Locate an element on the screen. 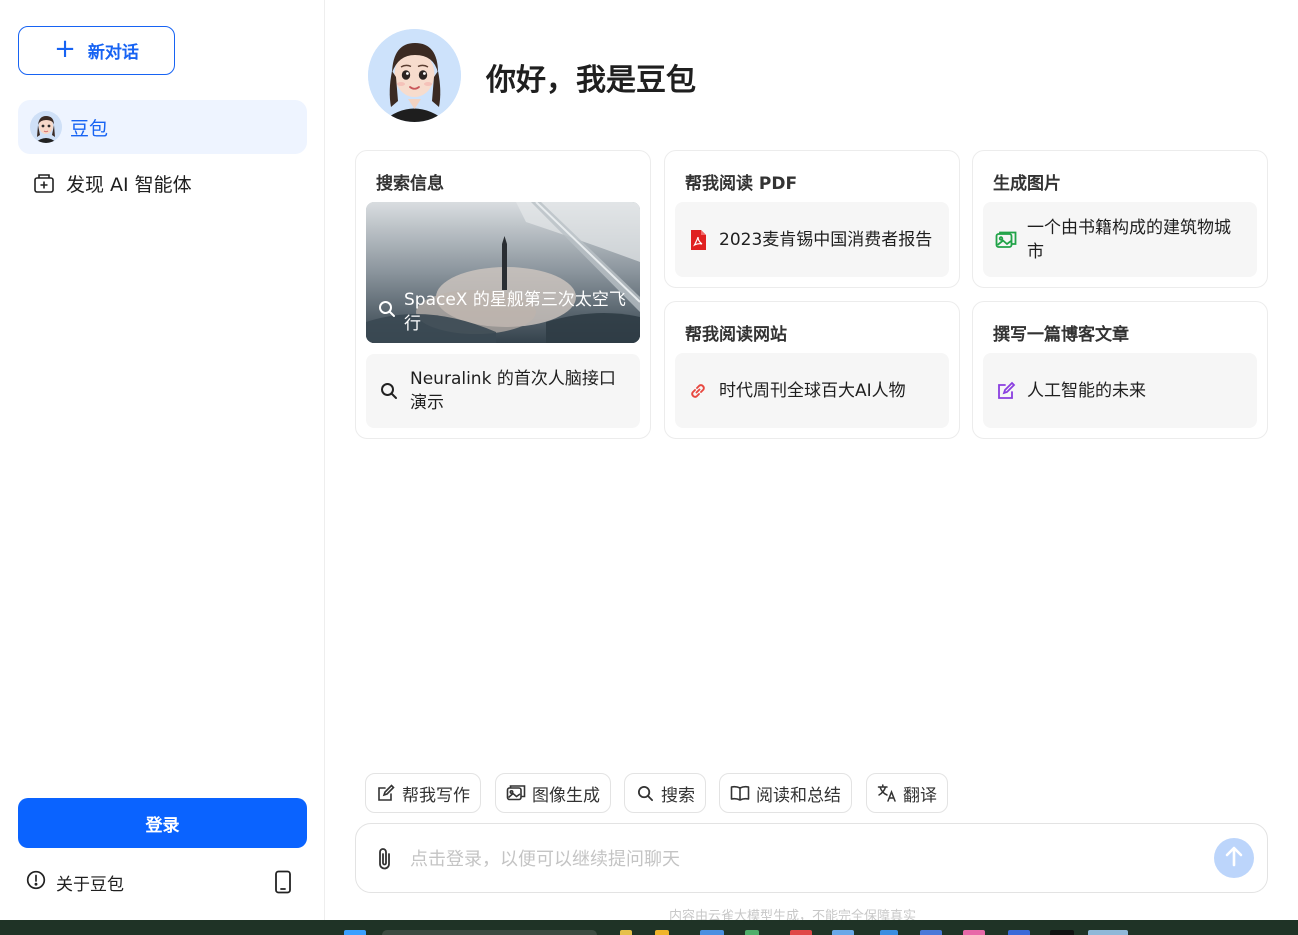 Image resolution: width=1298 pixels, height=935 pixels. new-chat-button: + 新对话 is located at coordinates (96, 50).